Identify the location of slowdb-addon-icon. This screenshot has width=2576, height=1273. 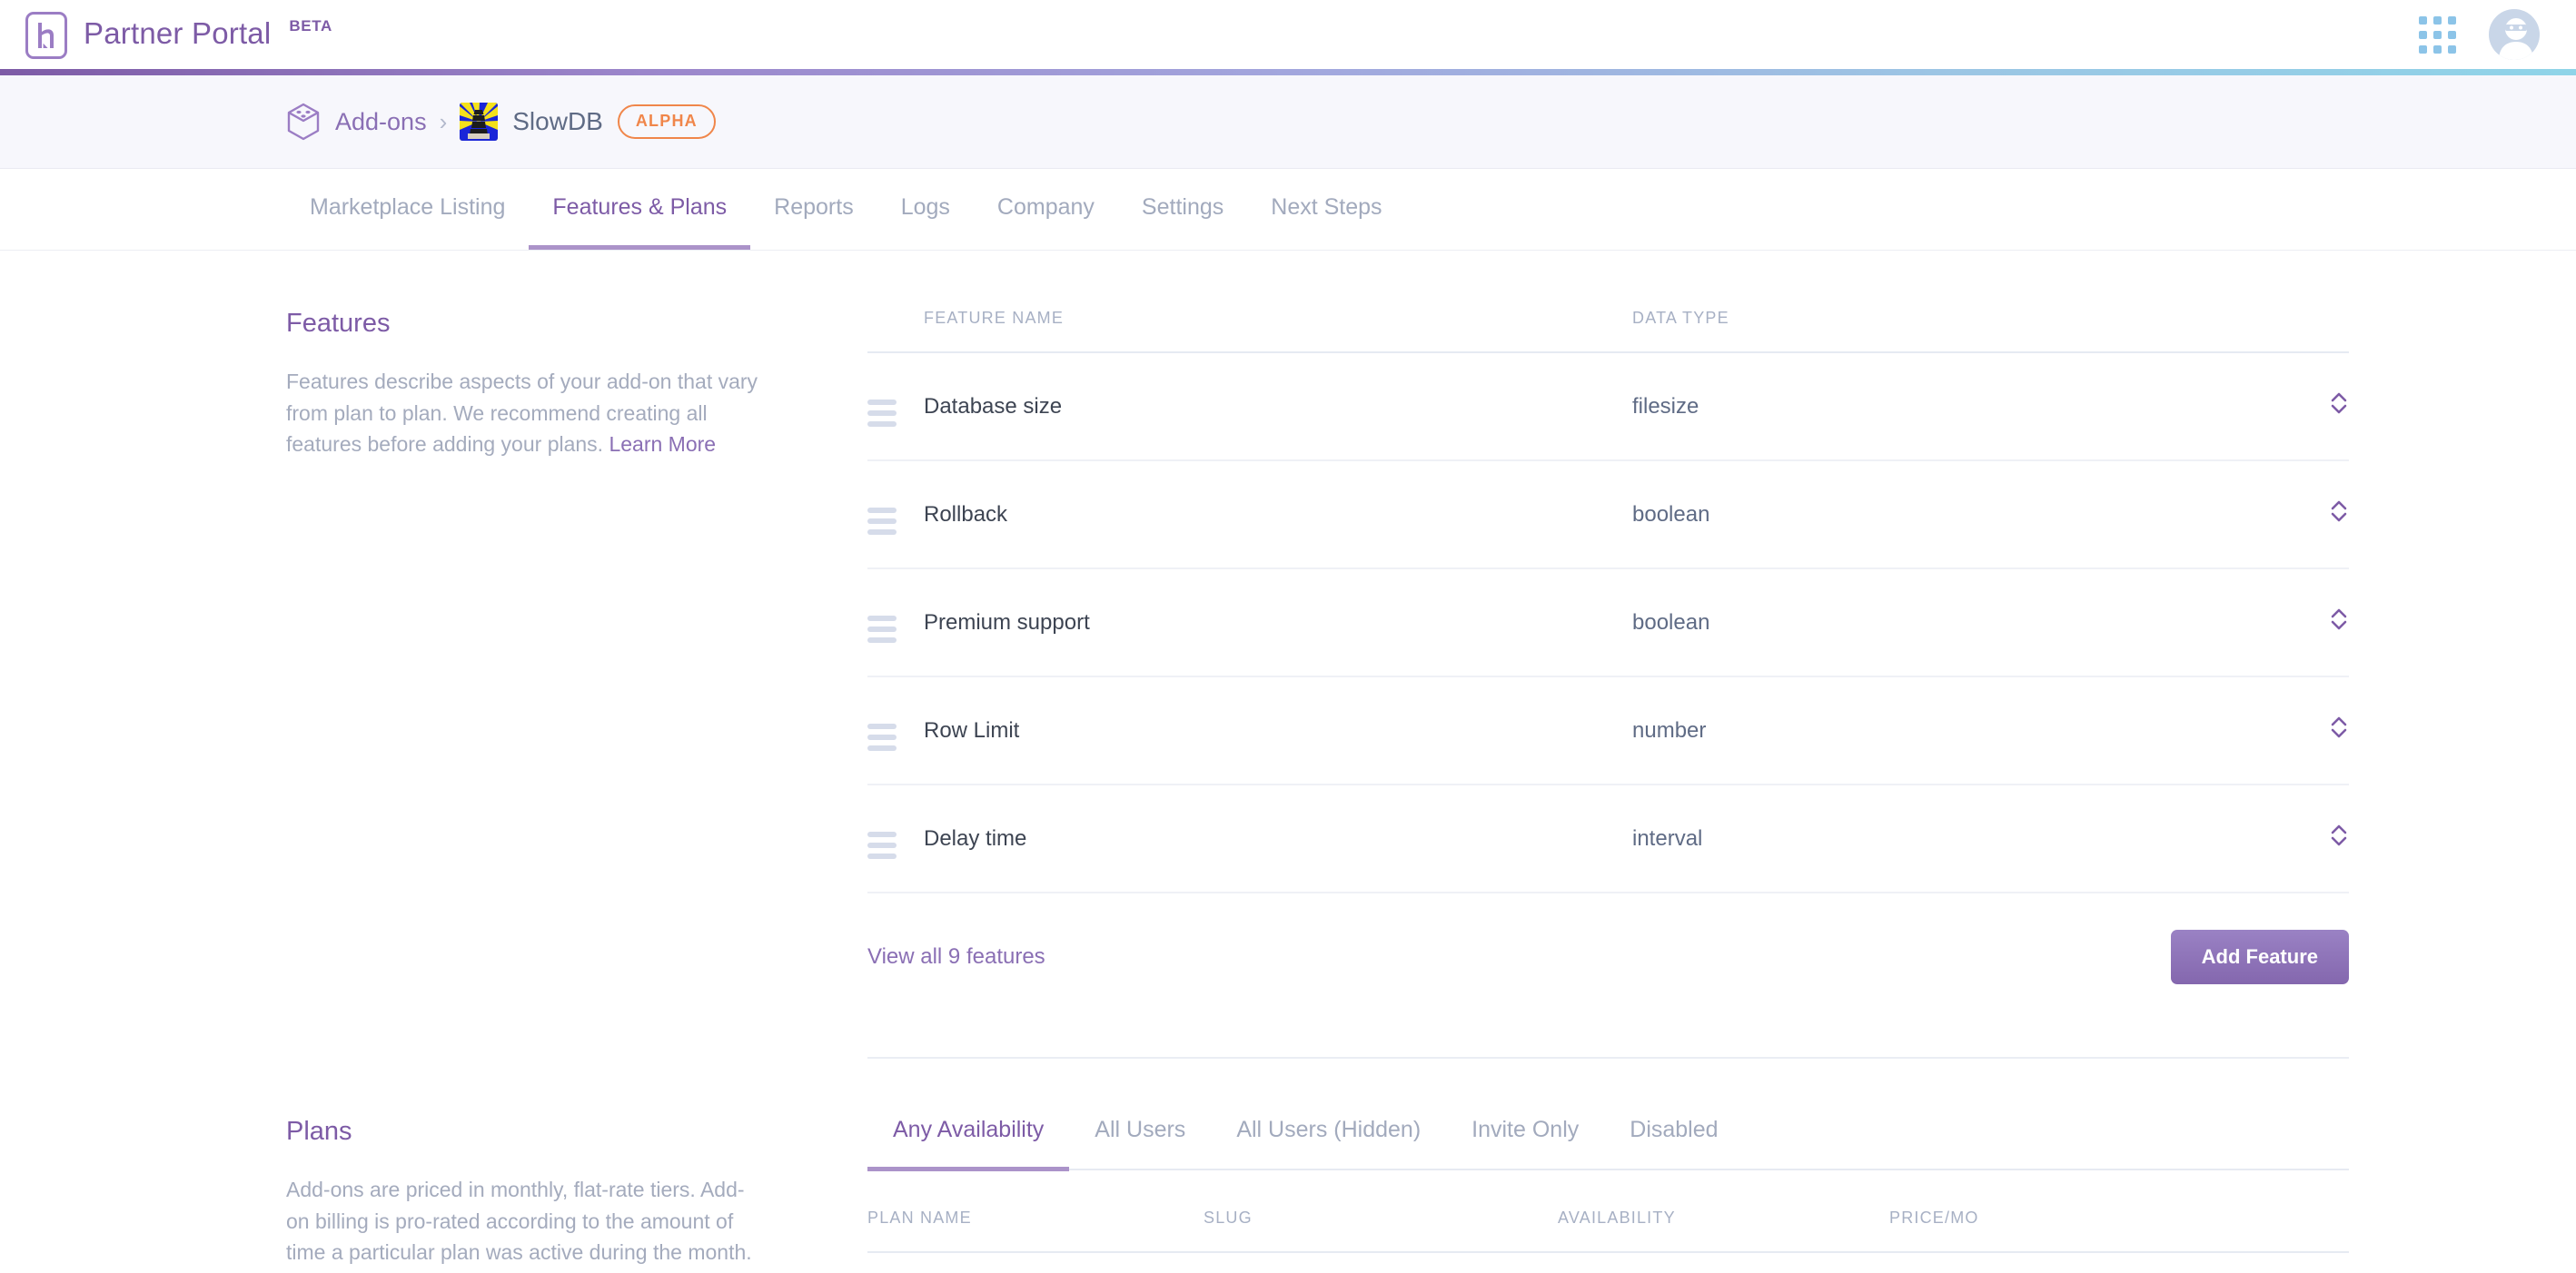
(479, 122).